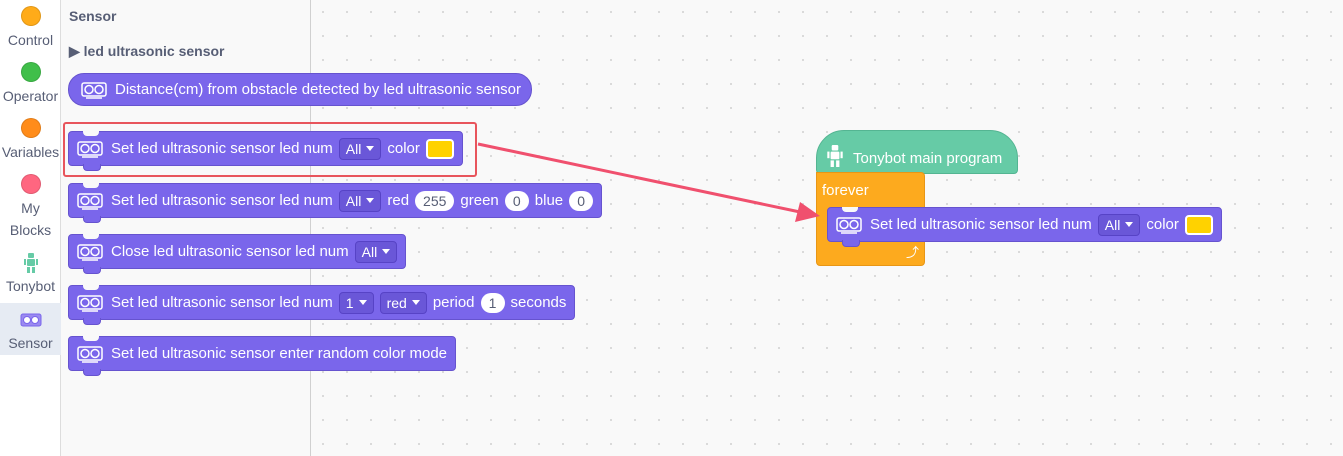 This screenshot has width=1343, height=456. I want to click on color-dropdown: red, so click(403, 302).